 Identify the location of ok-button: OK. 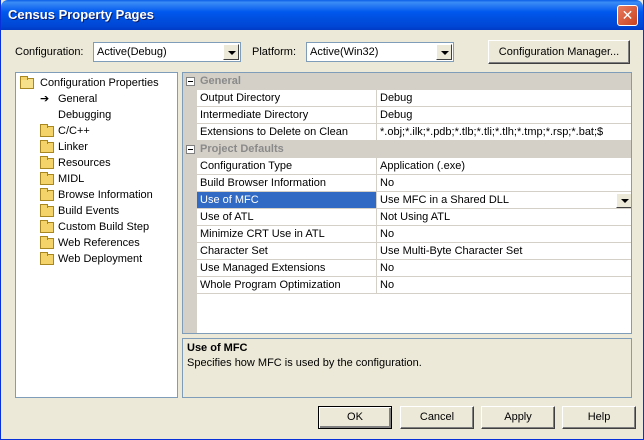
(355, 417).